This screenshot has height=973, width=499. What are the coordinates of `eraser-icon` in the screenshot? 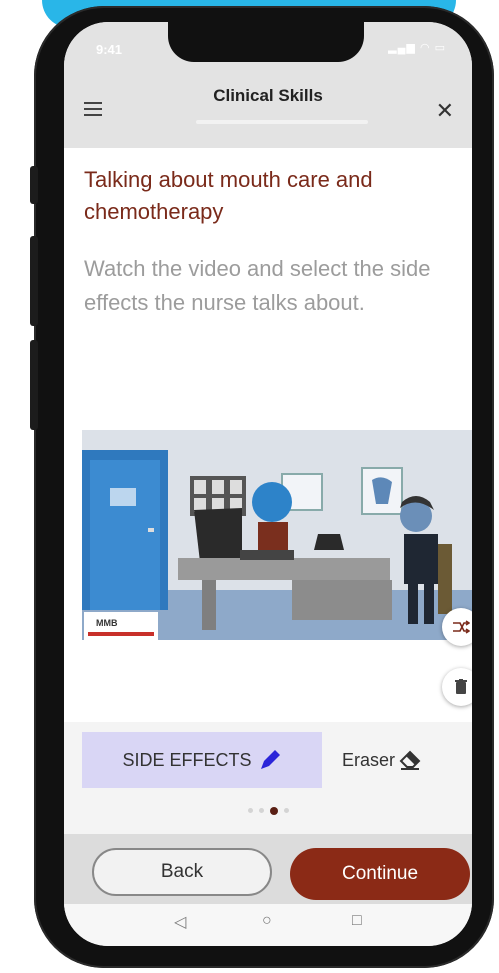 It's located at (410, 760).